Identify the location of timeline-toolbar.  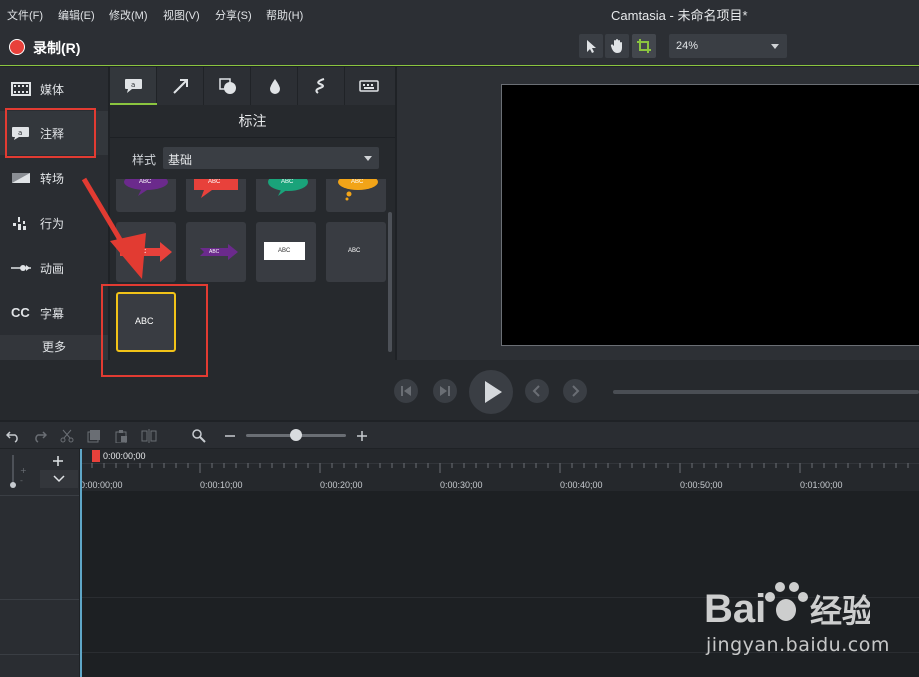
(459, 435).